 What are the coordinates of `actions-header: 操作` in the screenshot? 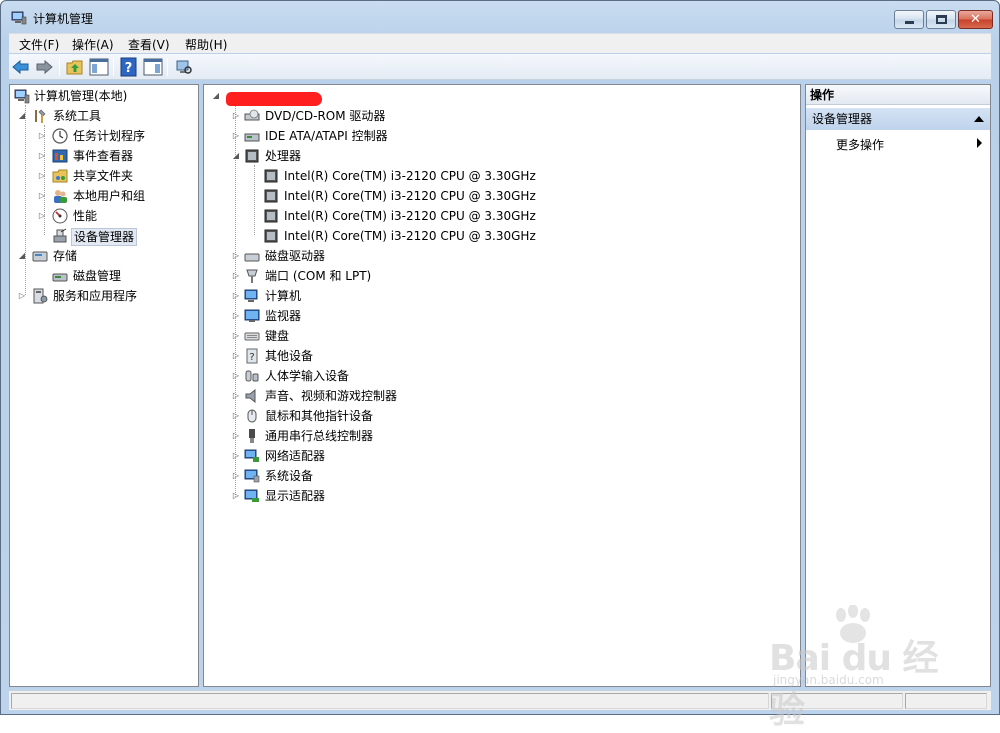 It's located at (898, 95).